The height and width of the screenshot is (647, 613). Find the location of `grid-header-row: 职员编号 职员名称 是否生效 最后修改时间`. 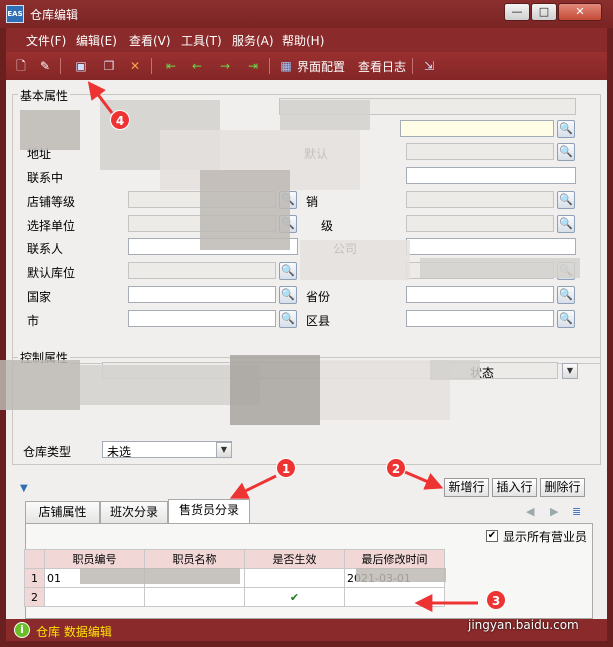

grid-header-row: 职员编号 职员名称 是否生效 最后修改时间 is located at coordinates (234, 559).